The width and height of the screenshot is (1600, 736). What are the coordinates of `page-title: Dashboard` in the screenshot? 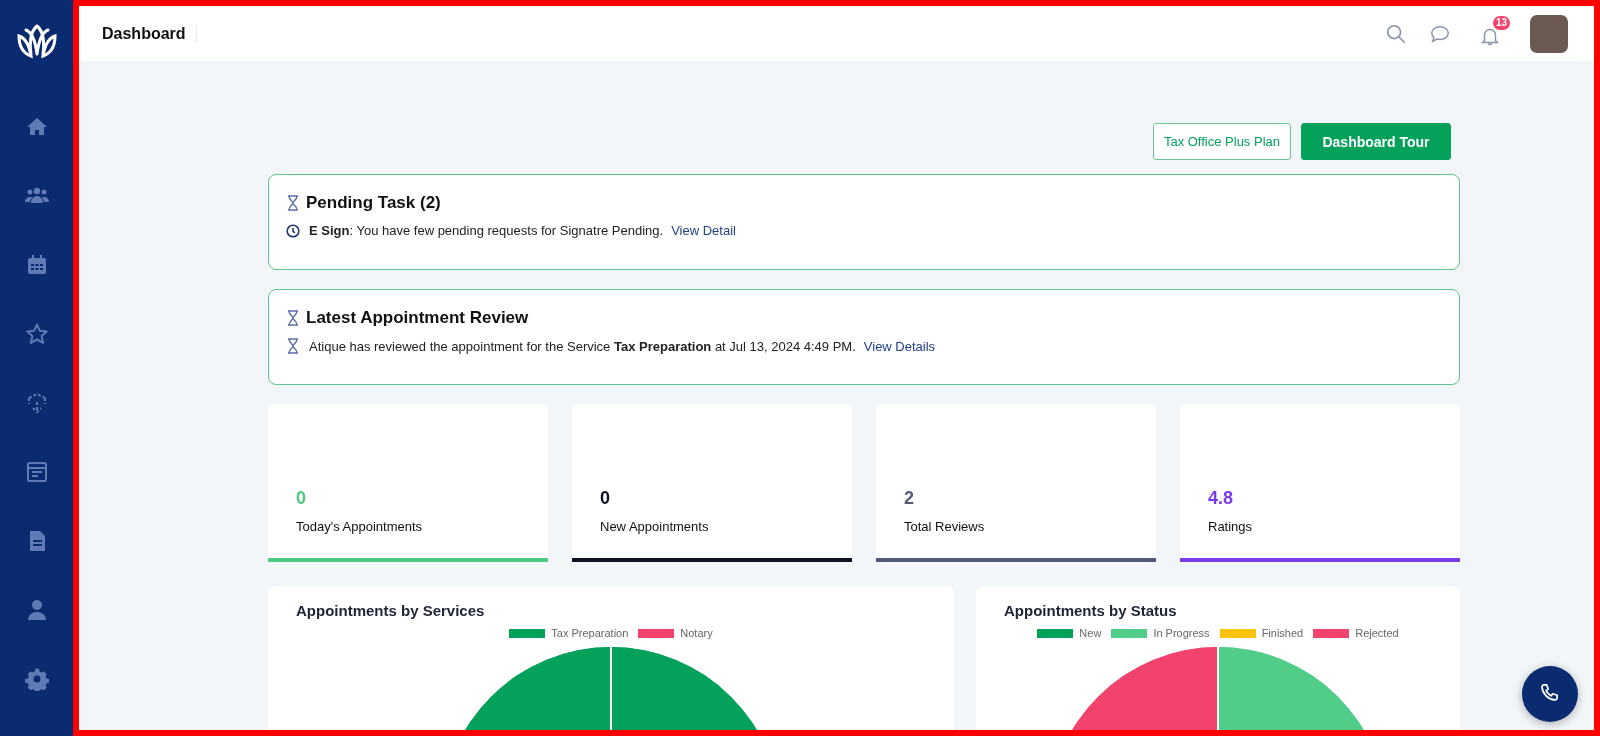 It's located at (149, 33).